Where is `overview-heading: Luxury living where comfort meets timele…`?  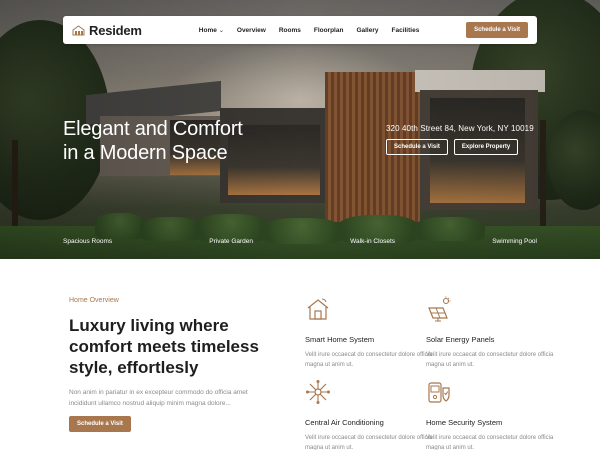
overview-heading: Luxury living where comfort meets timele… is located at coordinates (174, 346).